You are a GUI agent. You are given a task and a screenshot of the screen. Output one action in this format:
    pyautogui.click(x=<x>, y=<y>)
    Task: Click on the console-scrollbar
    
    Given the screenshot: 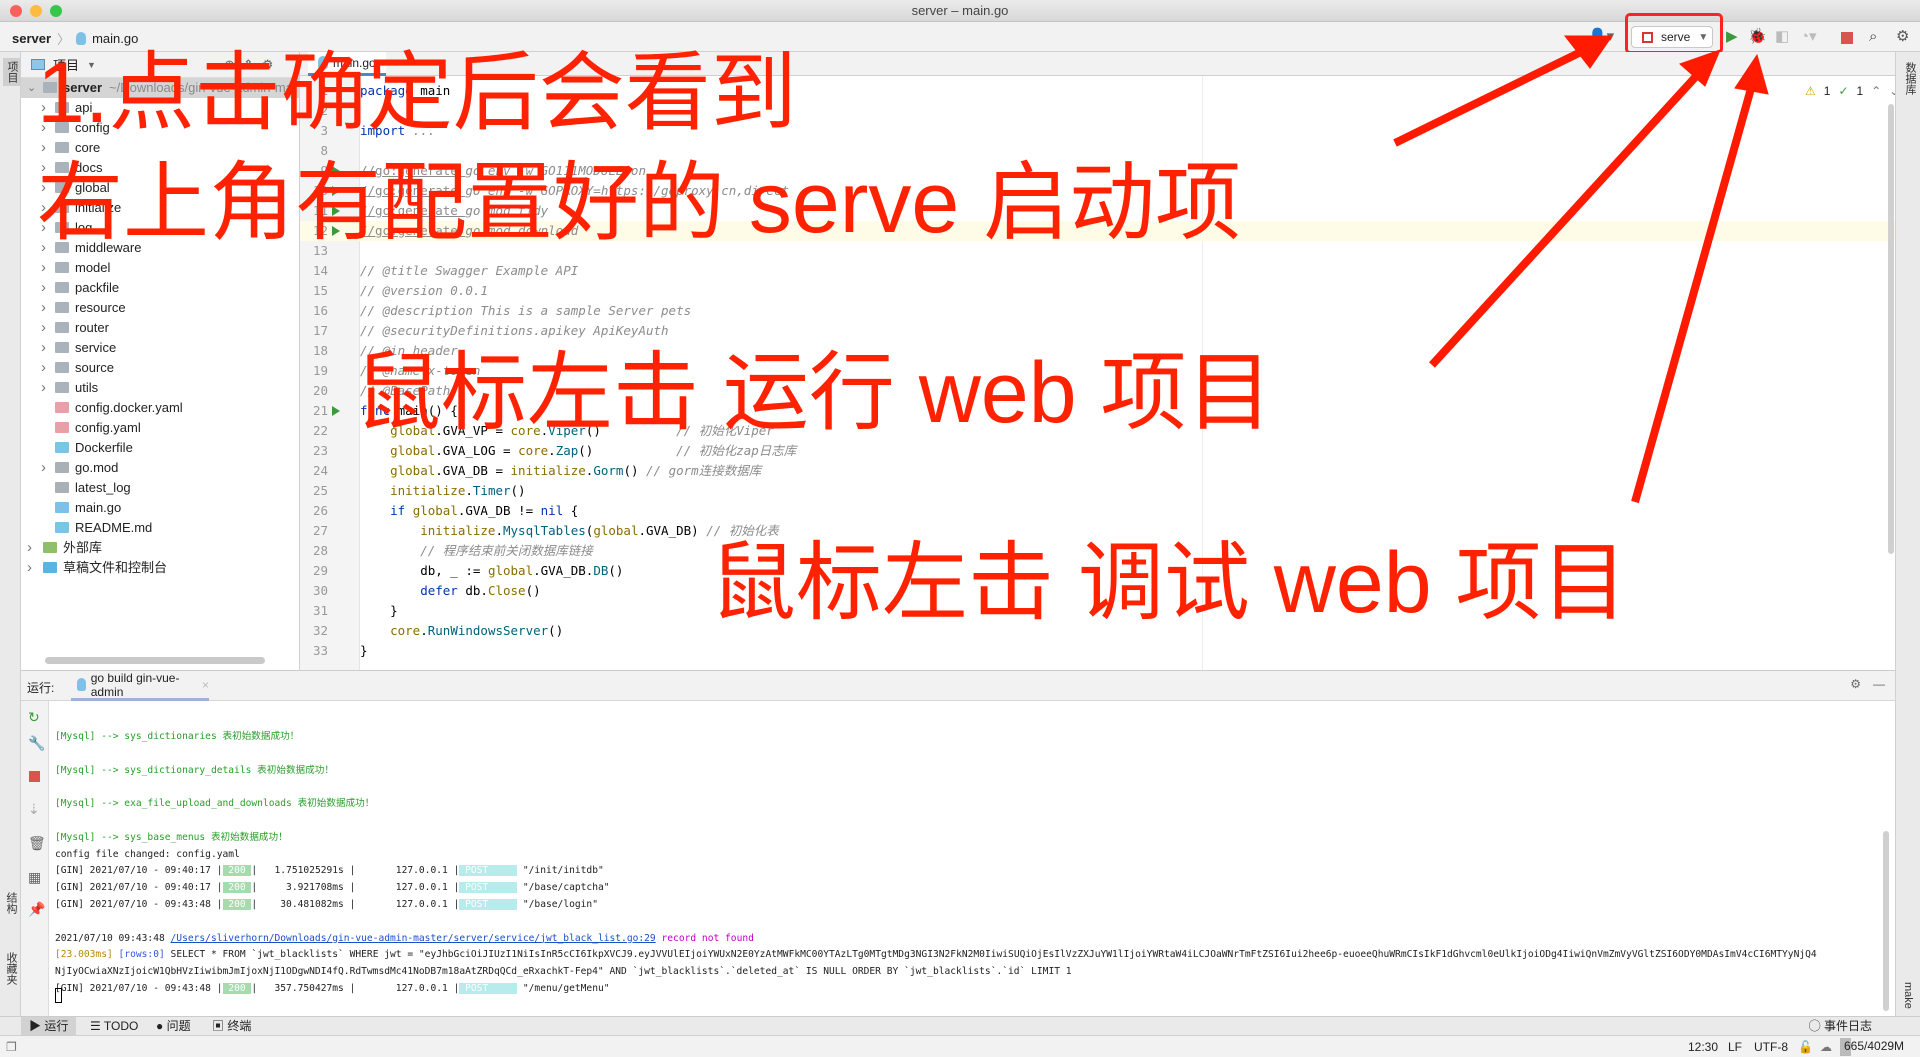 What is the action you would take?
    pyautogui.click(x=1886, y=921)
    